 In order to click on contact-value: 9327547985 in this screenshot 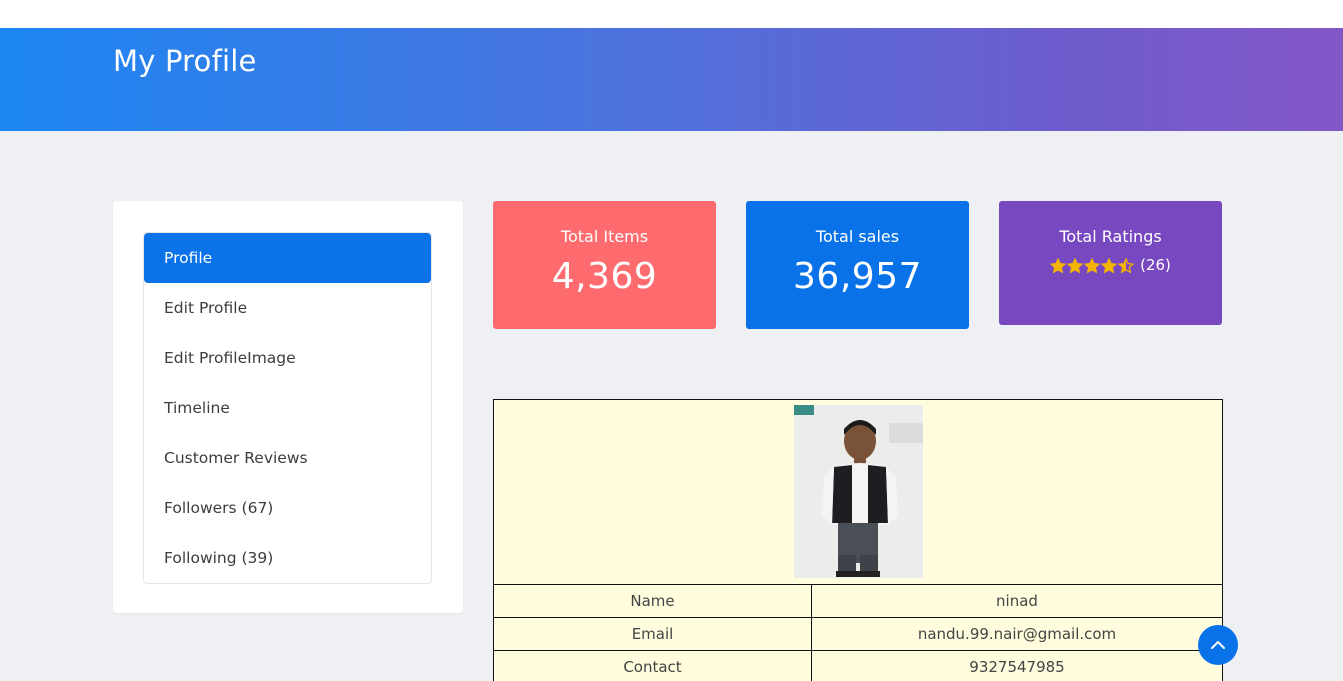, I will do `click(1017, 665)`.